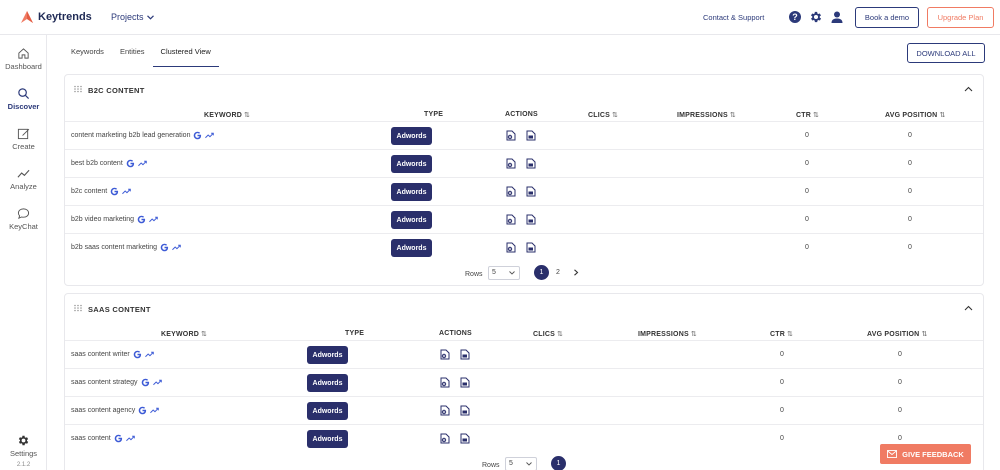 This screenshot has width=1000, height=470. I want to click on edit-icon, so click(23, 134).